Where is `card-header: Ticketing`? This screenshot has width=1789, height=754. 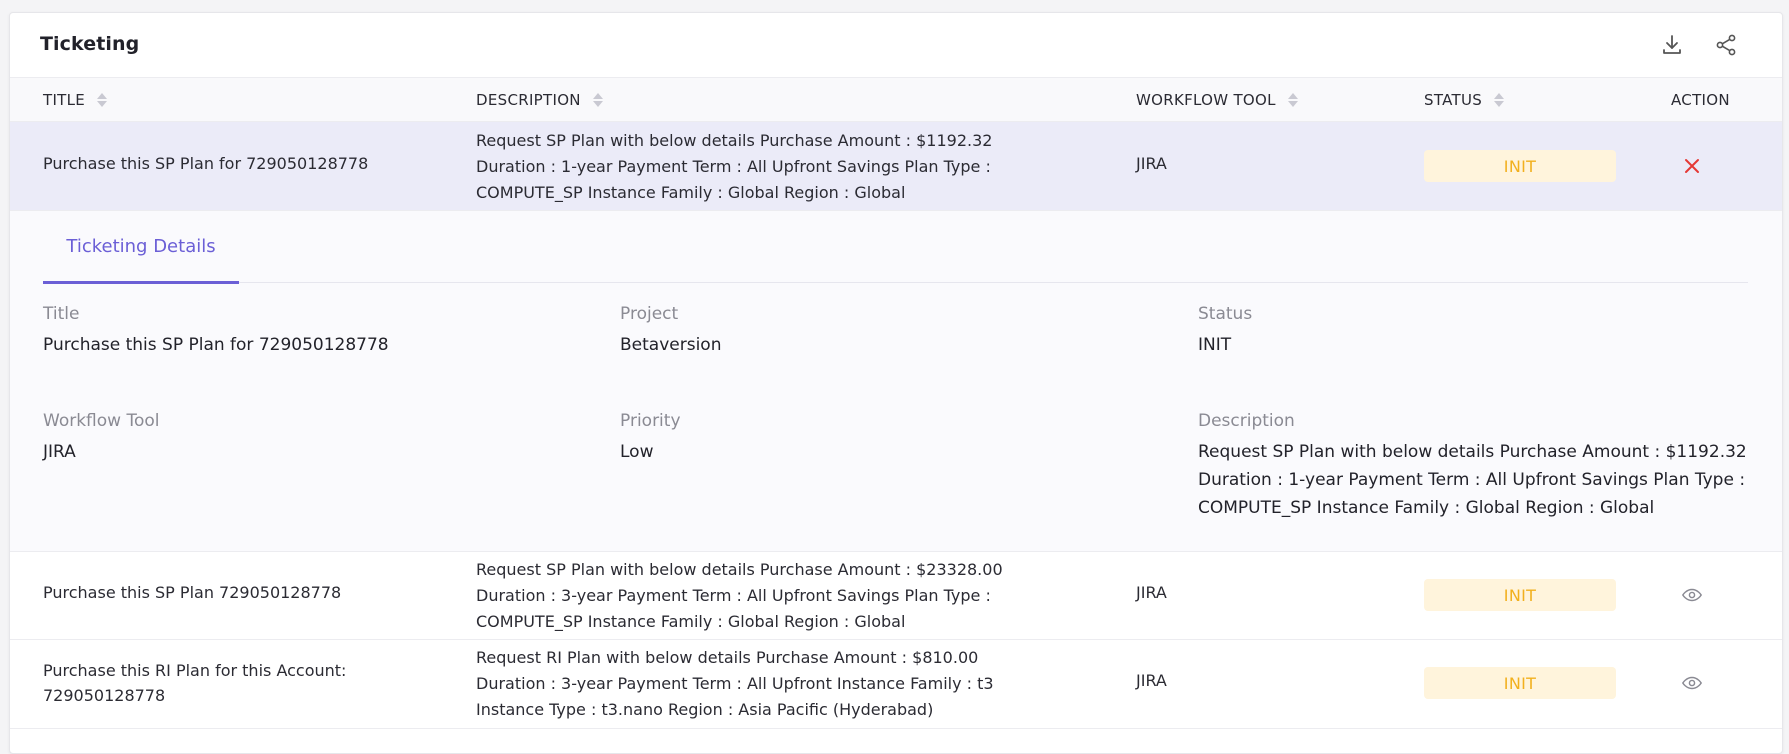 card-header: Ticketing is located at coordinates (896, 45).